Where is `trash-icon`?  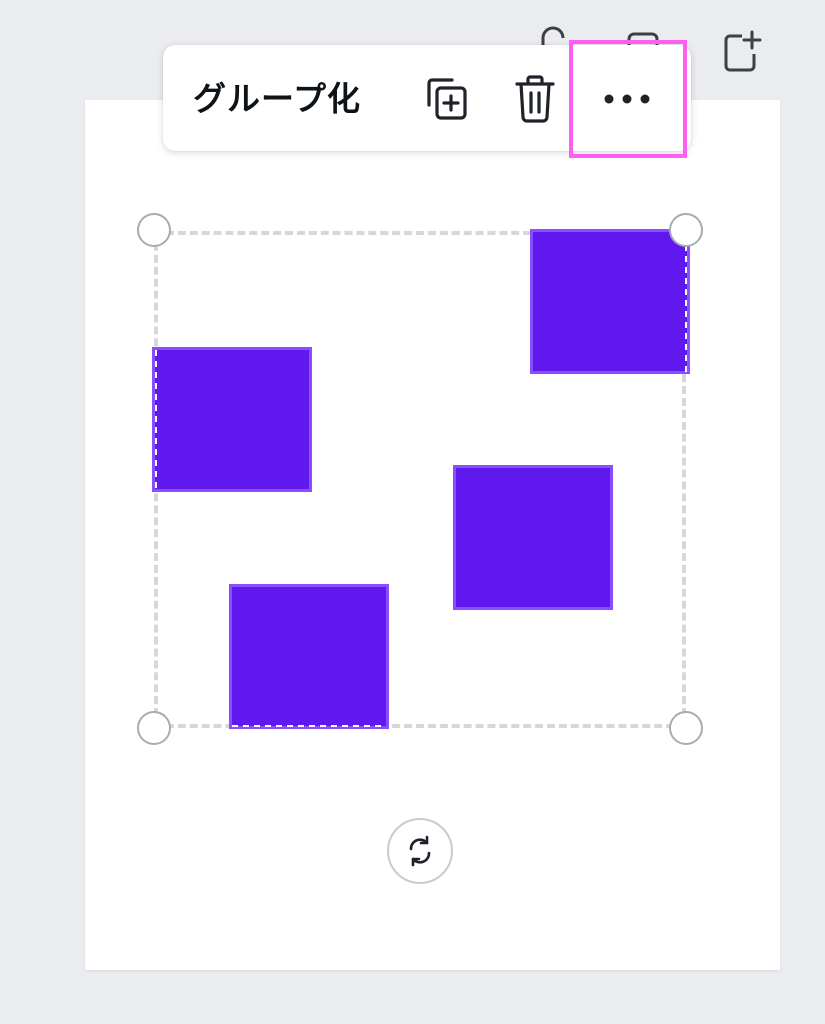
trash-icon is located at coordinates (535, 99).